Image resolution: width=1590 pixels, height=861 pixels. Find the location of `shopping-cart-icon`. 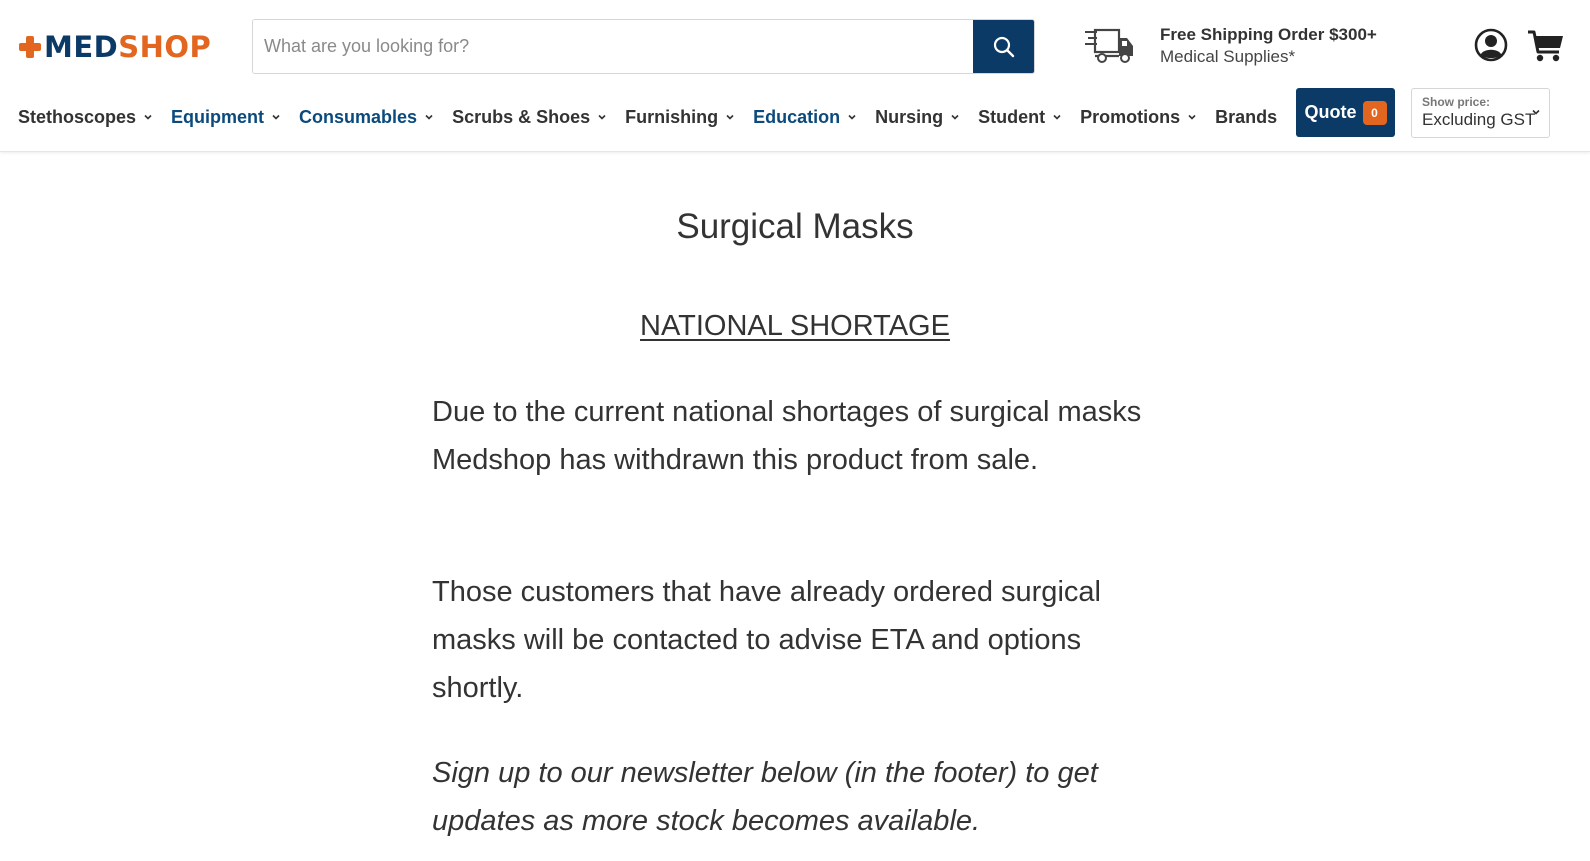

shopping-cart-icon is located at coordinates (1546, 46).